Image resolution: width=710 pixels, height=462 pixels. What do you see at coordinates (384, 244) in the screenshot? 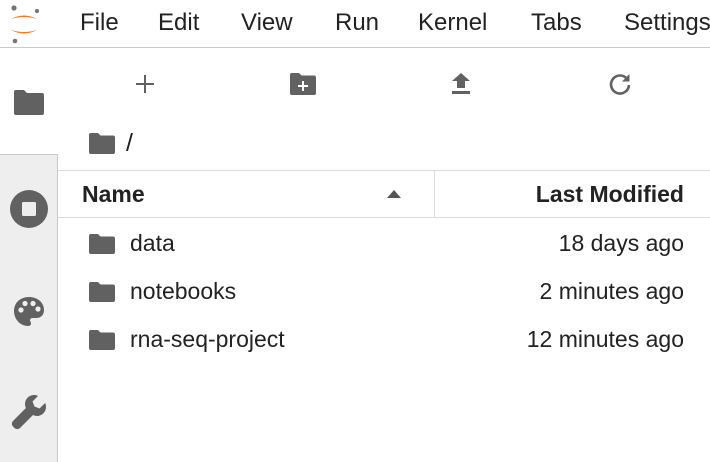
I see `list-item: data 18 days ago` at bounding box center [384, 244].